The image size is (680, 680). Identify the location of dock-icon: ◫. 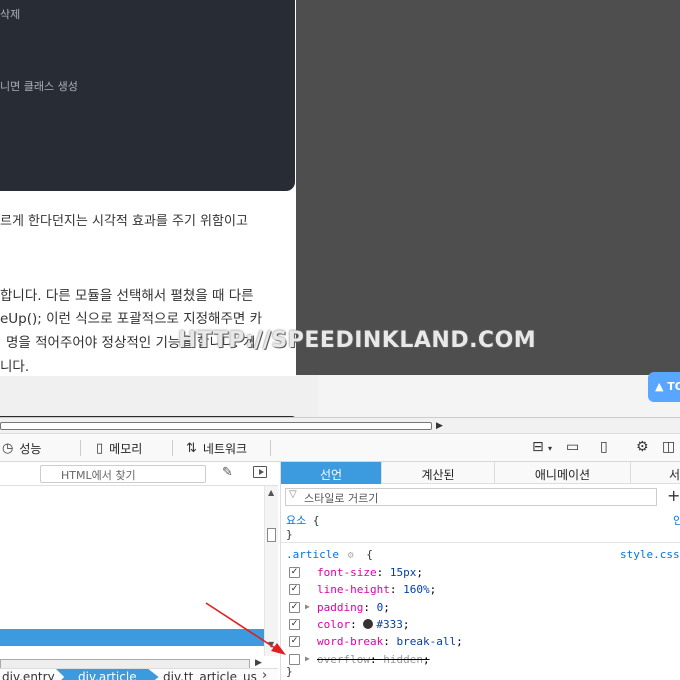
(668, 447).